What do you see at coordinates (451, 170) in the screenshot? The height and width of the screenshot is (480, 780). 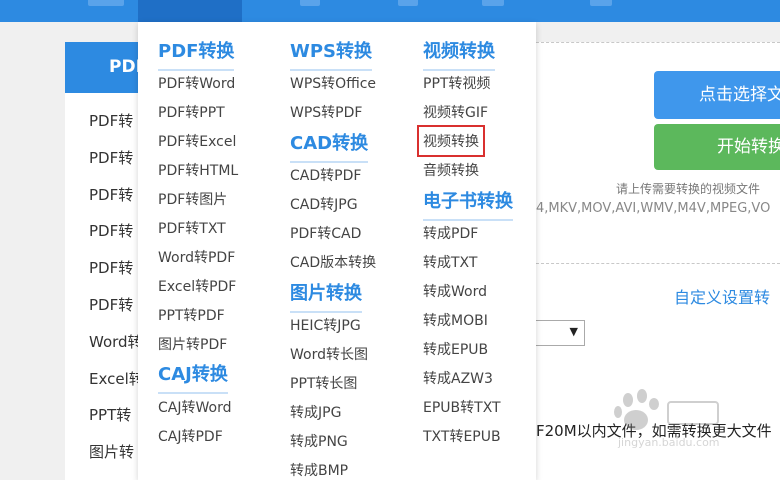 I see `menu-item: 音频转换` at bounding box center [451, 170].